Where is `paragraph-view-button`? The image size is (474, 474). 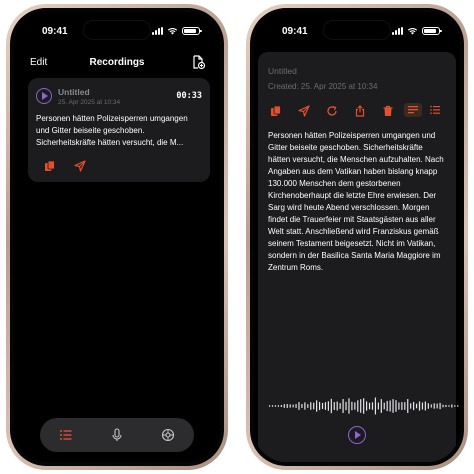
paragraph-view-button is located at coordinates (413, 110).